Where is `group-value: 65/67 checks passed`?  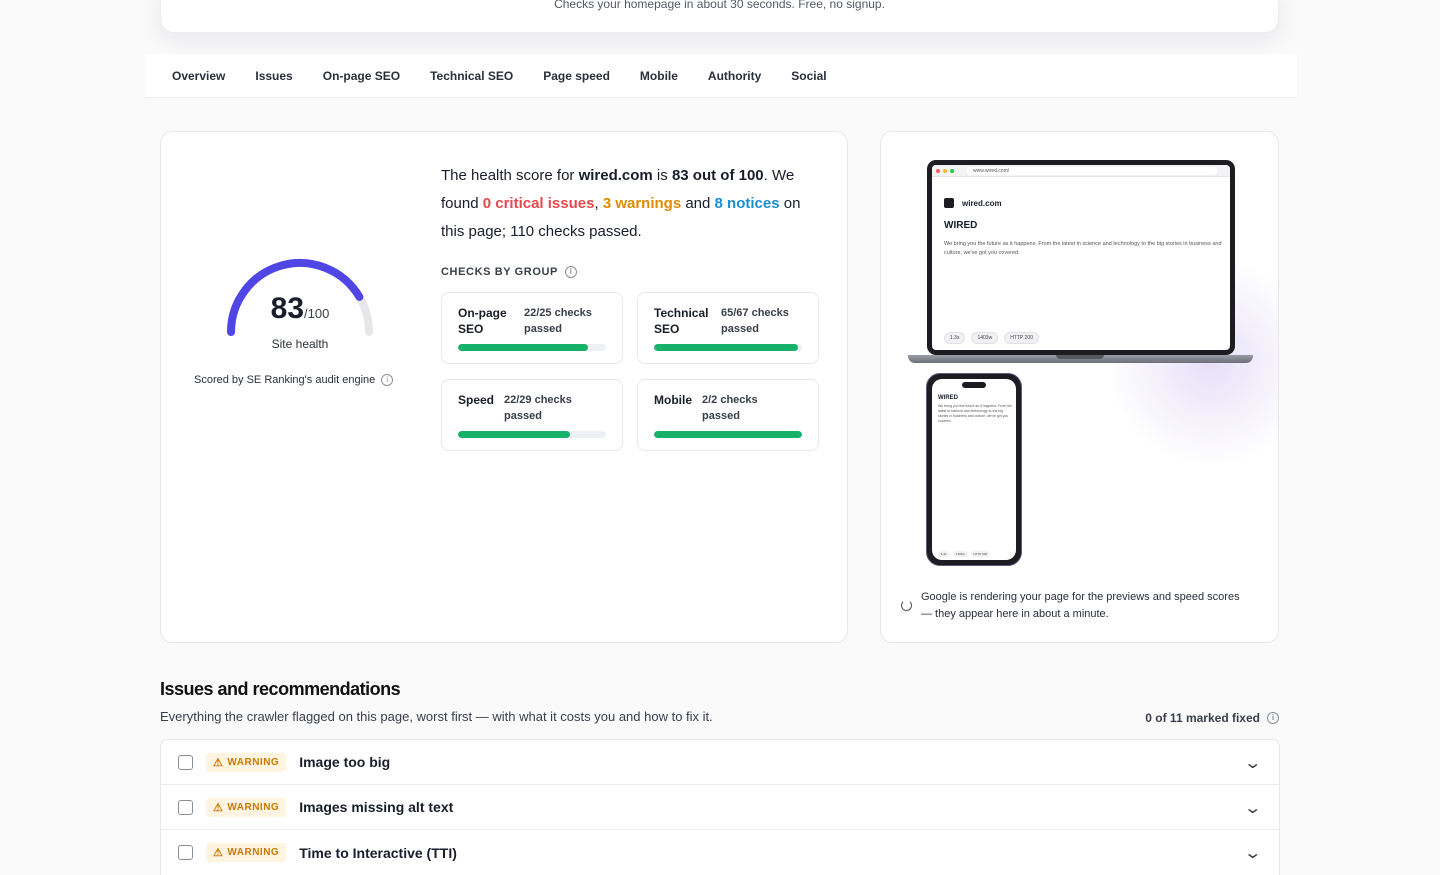 group-value: 65/67 checks passed is located at coordinates (755, 321).